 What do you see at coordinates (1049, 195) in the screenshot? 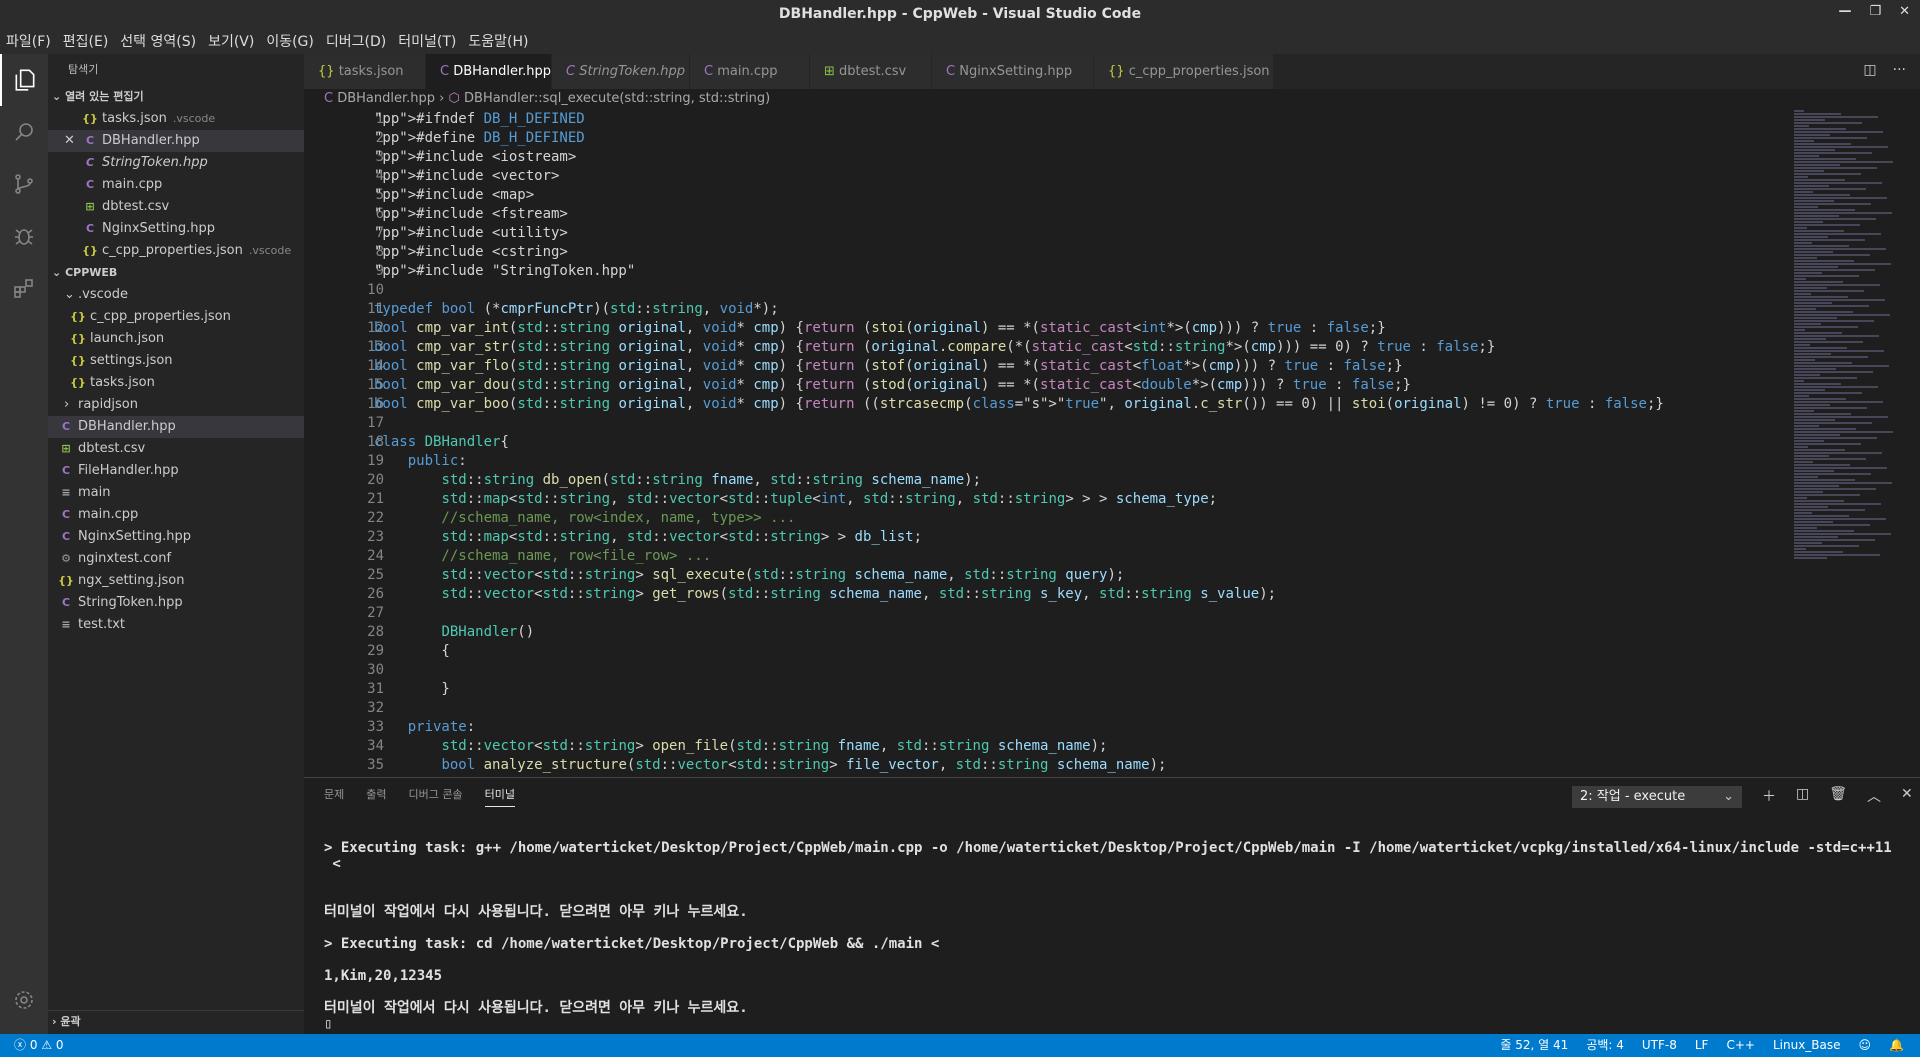
I see `code-line: 5 "pp">#include <map>` at bounding box center [1049, 195].